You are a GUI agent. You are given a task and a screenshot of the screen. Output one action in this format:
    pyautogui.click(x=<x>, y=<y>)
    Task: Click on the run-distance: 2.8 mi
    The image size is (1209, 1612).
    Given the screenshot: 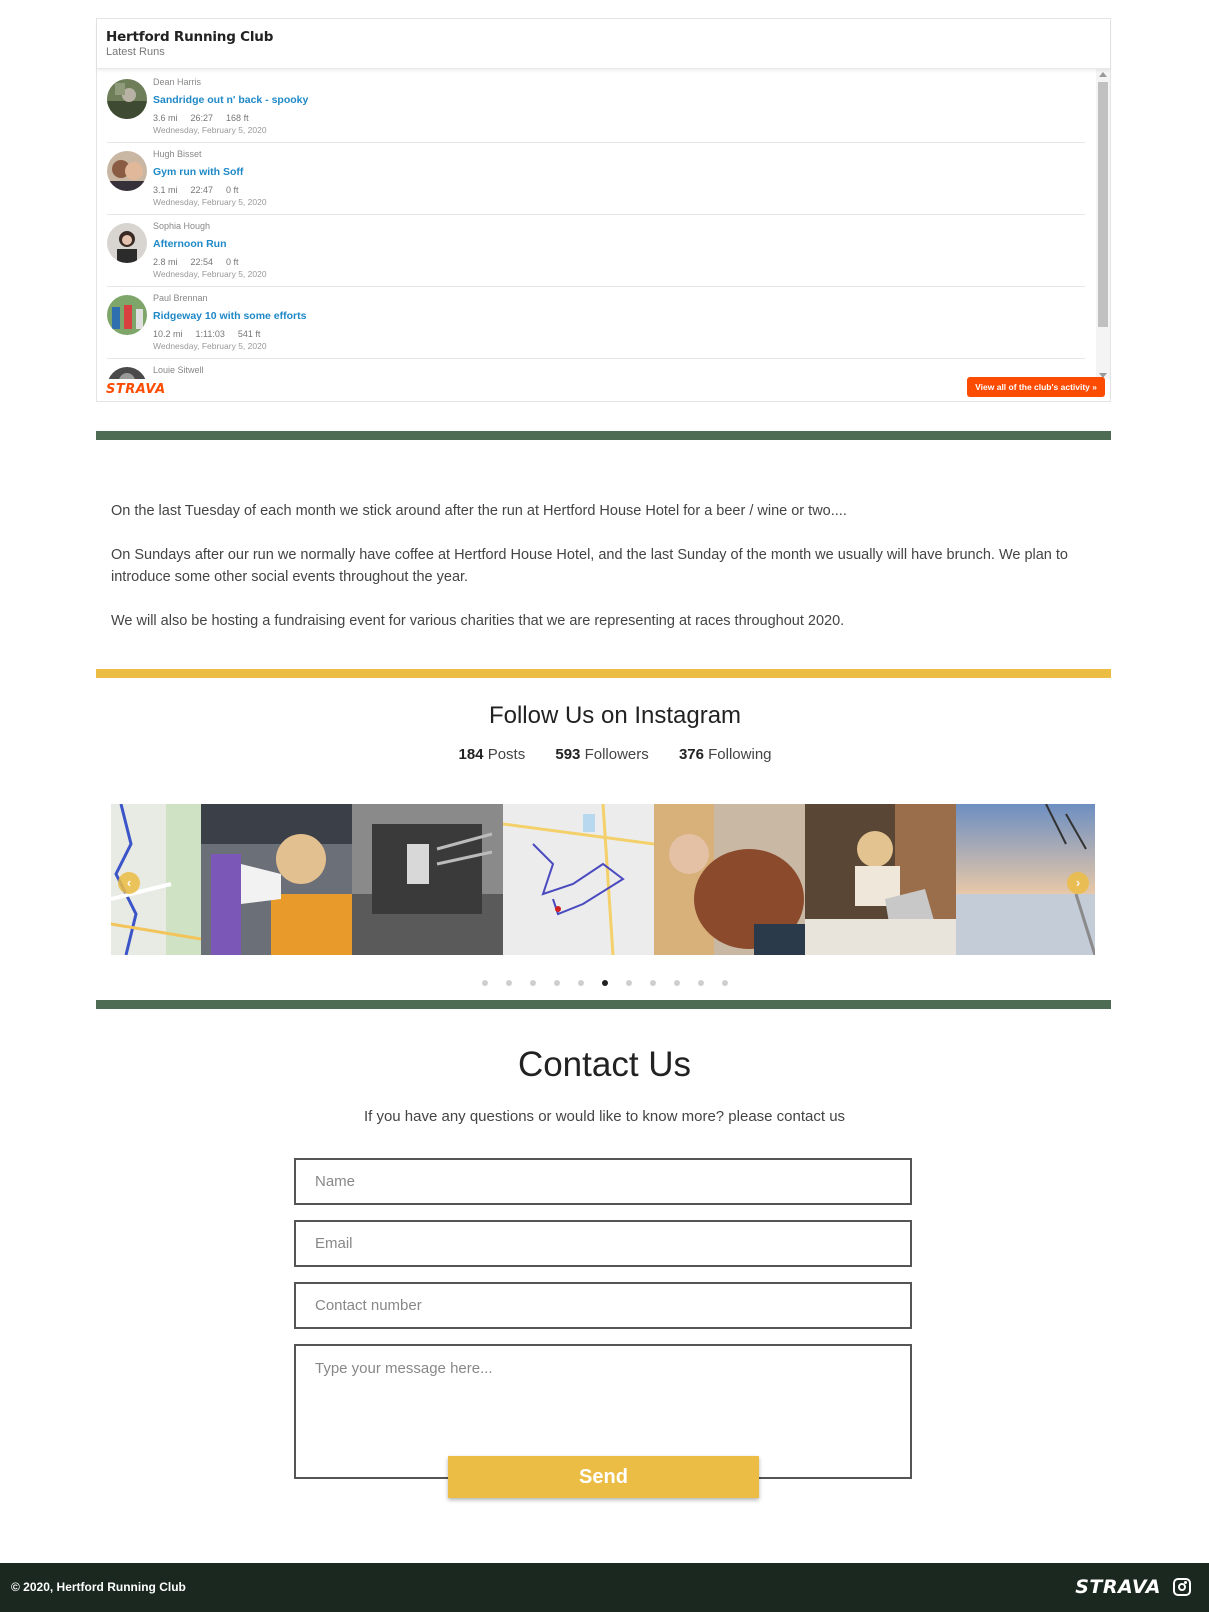 What is the action you would take?
    pyautogui.click(x=165, y=262)
    